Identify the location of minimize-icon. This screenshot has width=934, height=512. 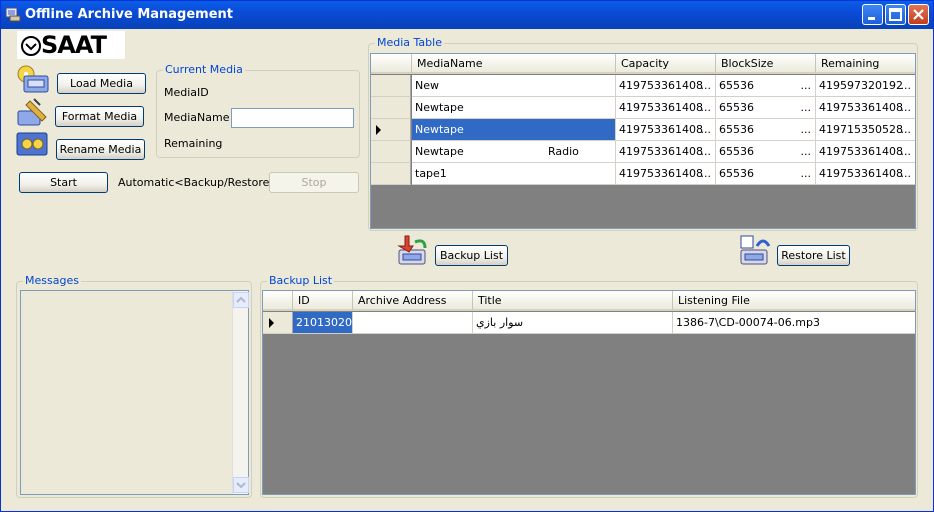
(871, 18).